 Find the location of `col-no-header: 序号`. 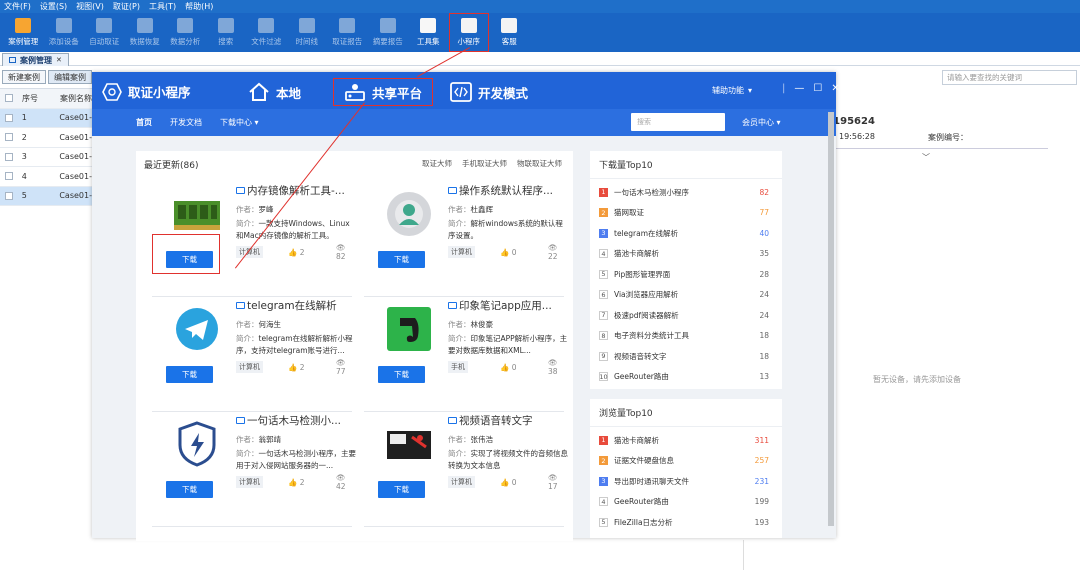

col-no-header: 序号 is located at coordinates (30, 98).